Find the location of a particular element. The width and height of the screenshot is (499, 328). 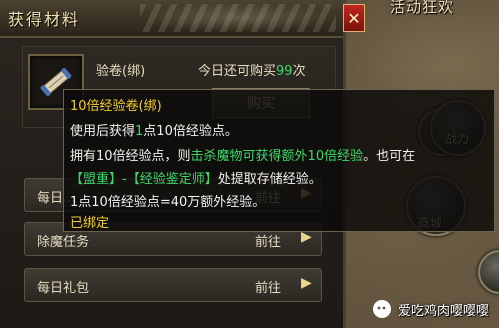

tooltip-line: 使用后获得1点10倍经验点。 is located at coordinates (154, 129).